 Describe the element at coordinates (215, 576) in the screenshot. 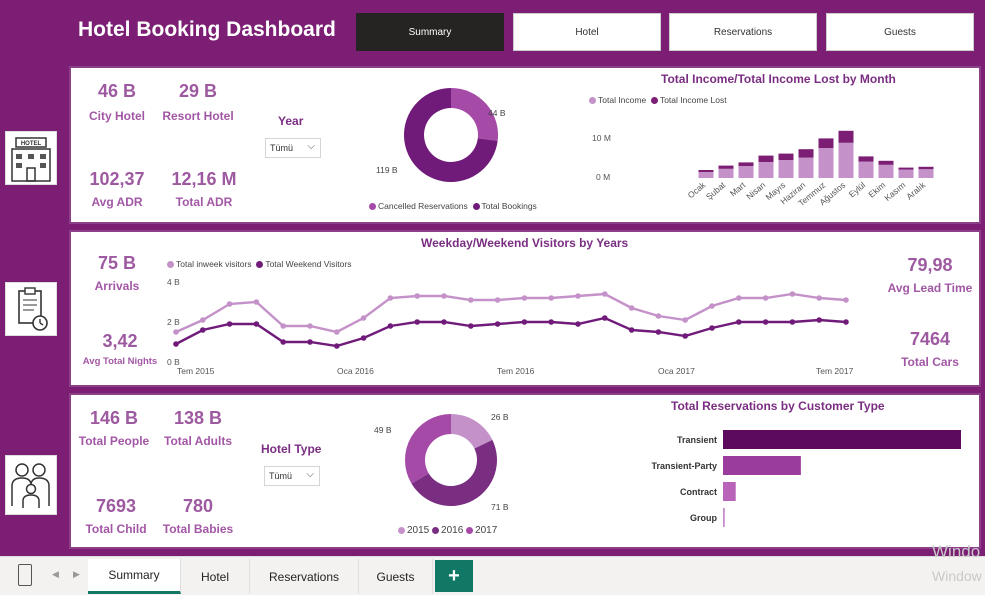

I see `tab-hotel: Hotel` at that location.